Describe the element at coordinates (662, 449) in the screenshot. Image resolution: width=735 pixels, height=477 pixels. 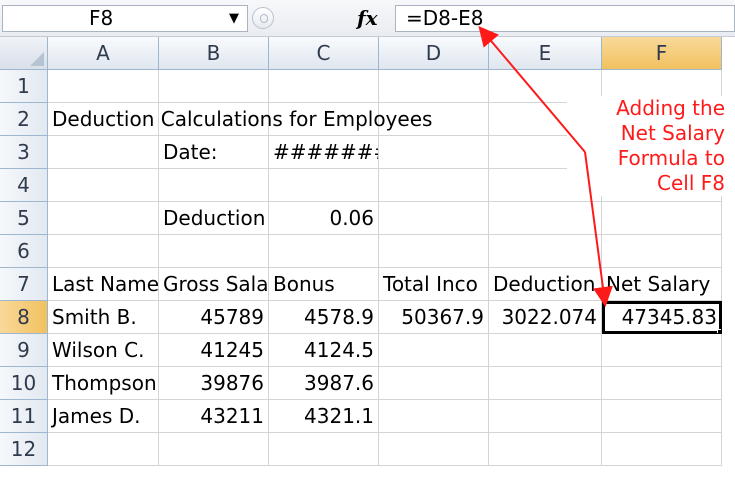
I see `cell-f12` at that location.